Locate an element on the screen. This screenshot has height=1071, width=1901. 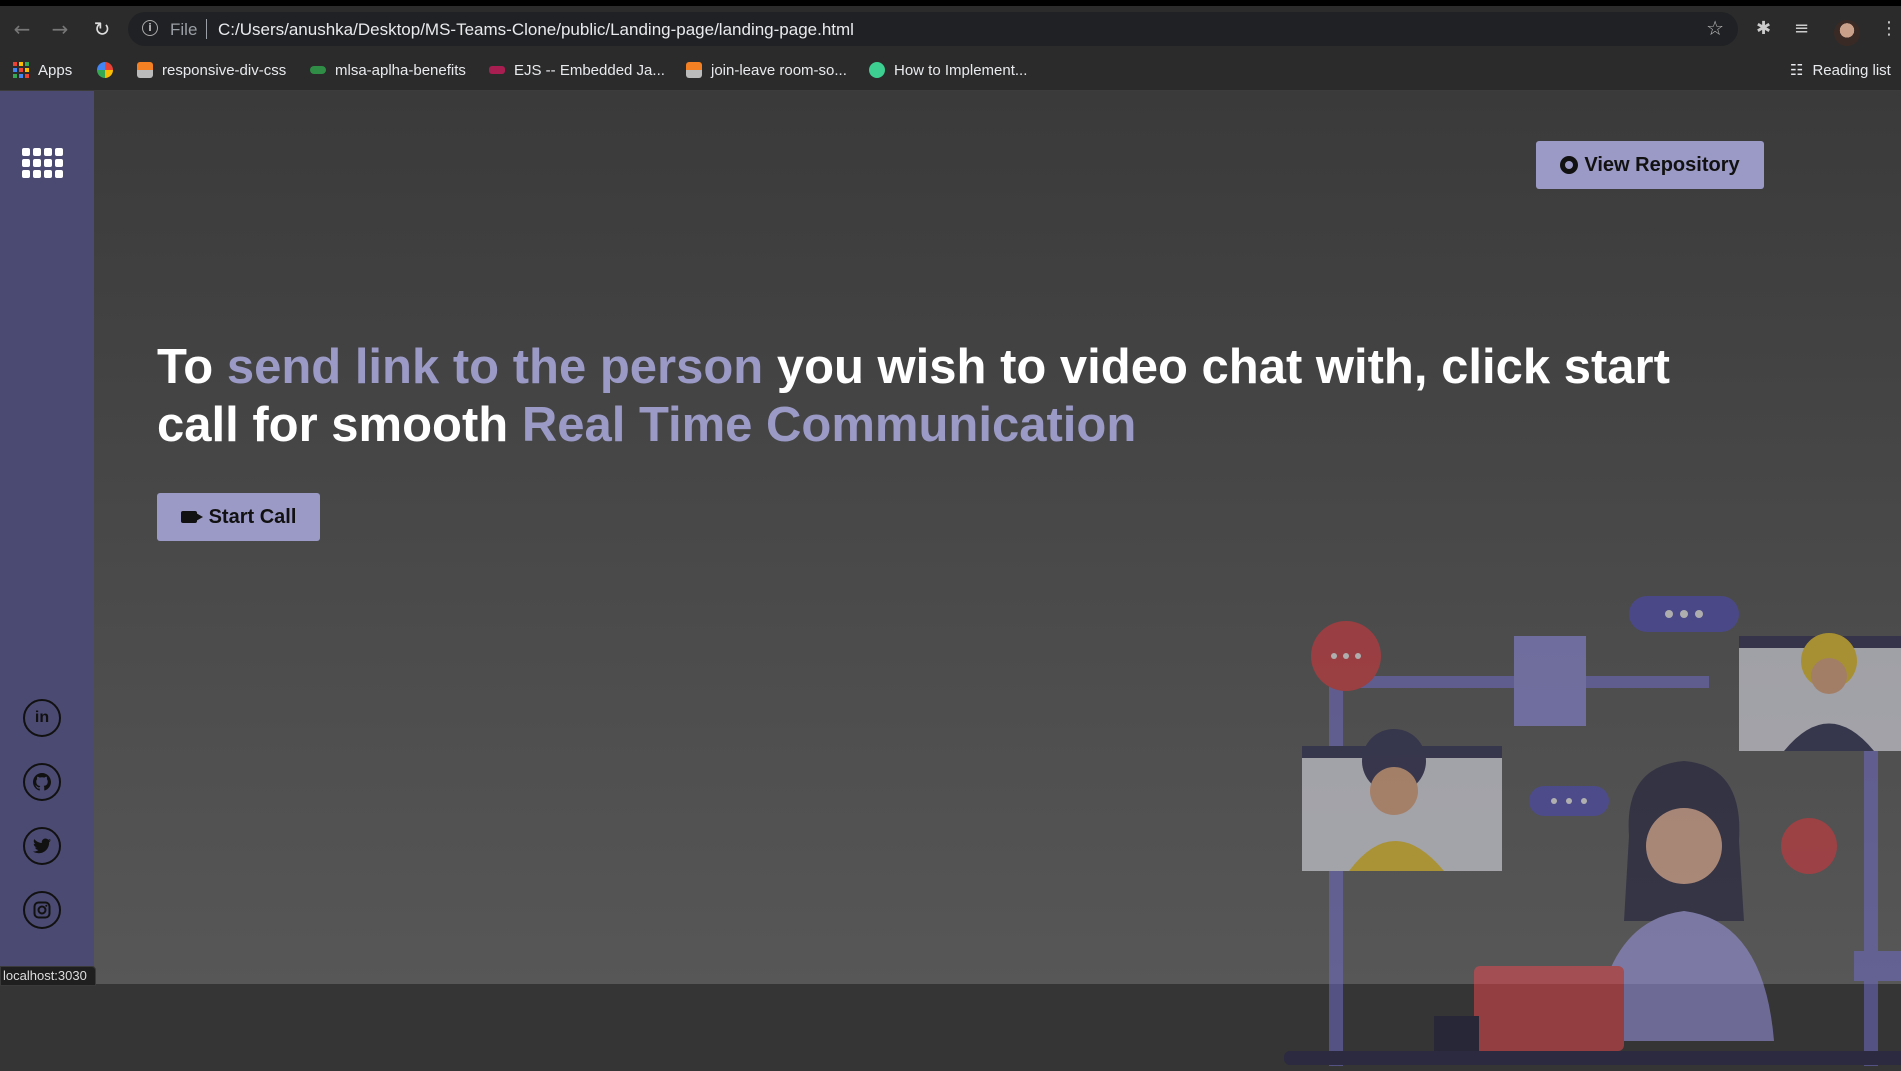
reading-list-button: ☷ Reading list is located at coordinates (1840, 70).